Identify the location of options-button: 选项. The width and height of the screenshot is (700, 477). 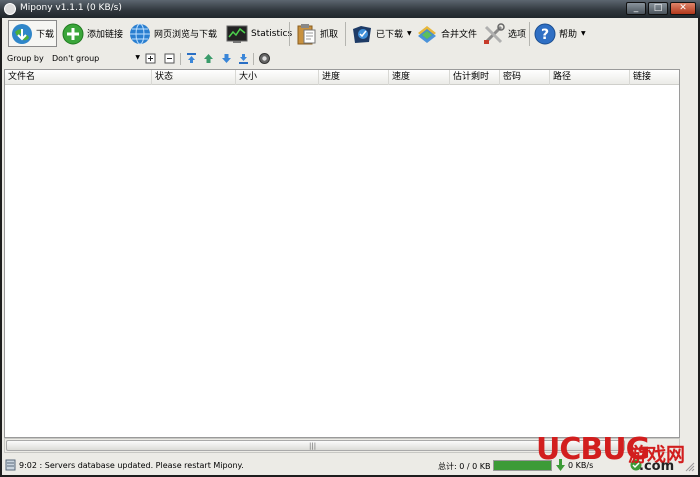
(504, 33).